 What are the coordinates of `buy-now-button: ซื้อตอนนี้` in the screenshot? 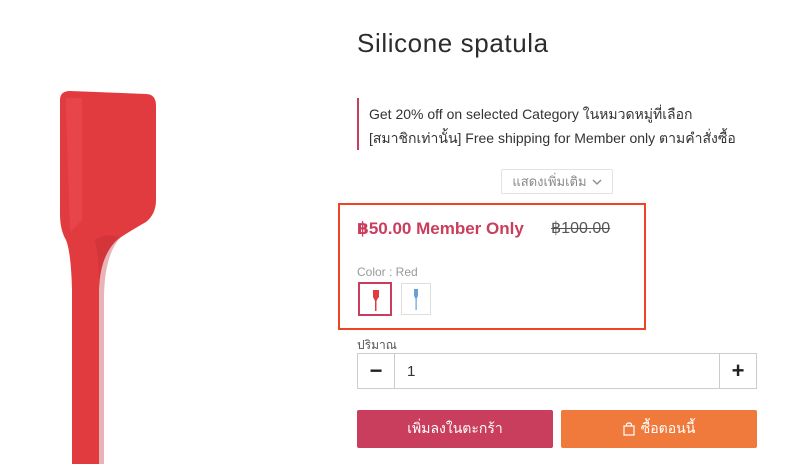 It's located at (659, 429).